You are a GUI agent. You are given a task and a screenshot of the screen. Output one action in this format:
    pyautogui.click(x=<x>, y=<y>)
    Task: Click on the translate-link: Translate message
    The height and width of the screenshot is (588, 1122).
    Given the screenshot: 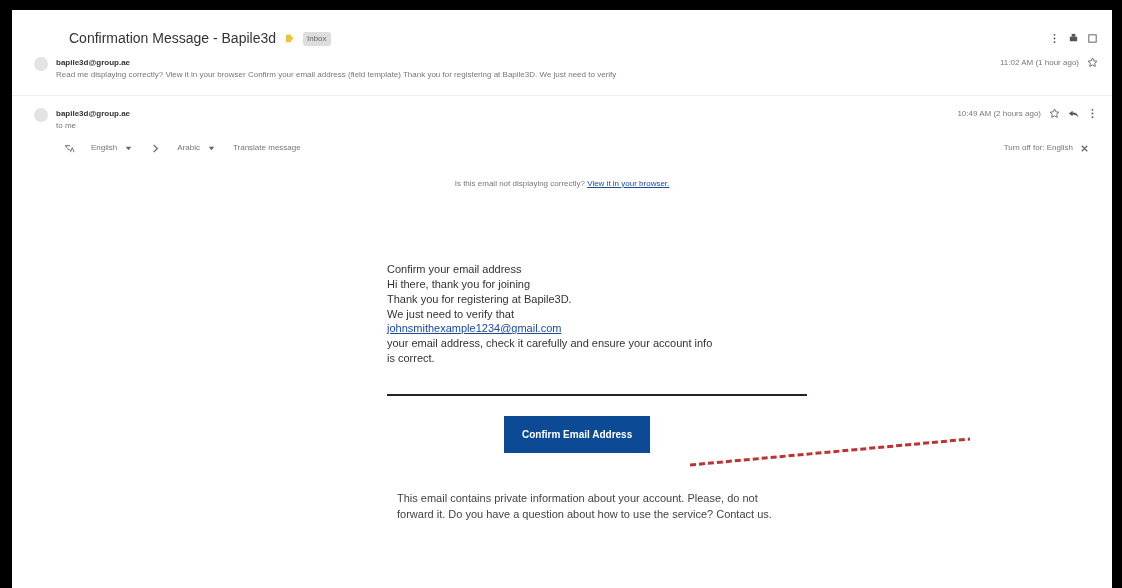 What is the action you would take?
    pyautogui.click(x=266, y=148)
    